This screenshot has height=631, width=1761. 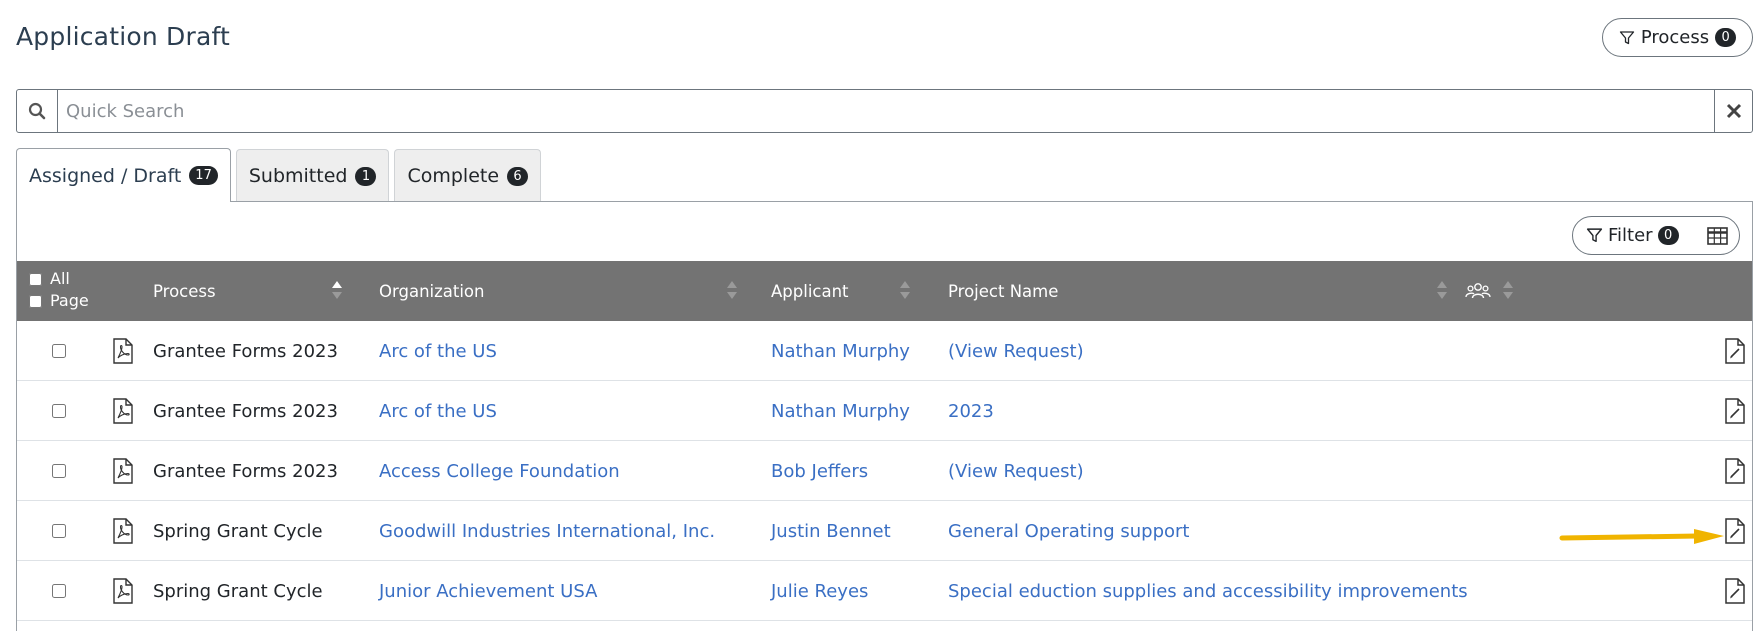 I want to click on table-grid-icon, so click(x=1717, y=236).